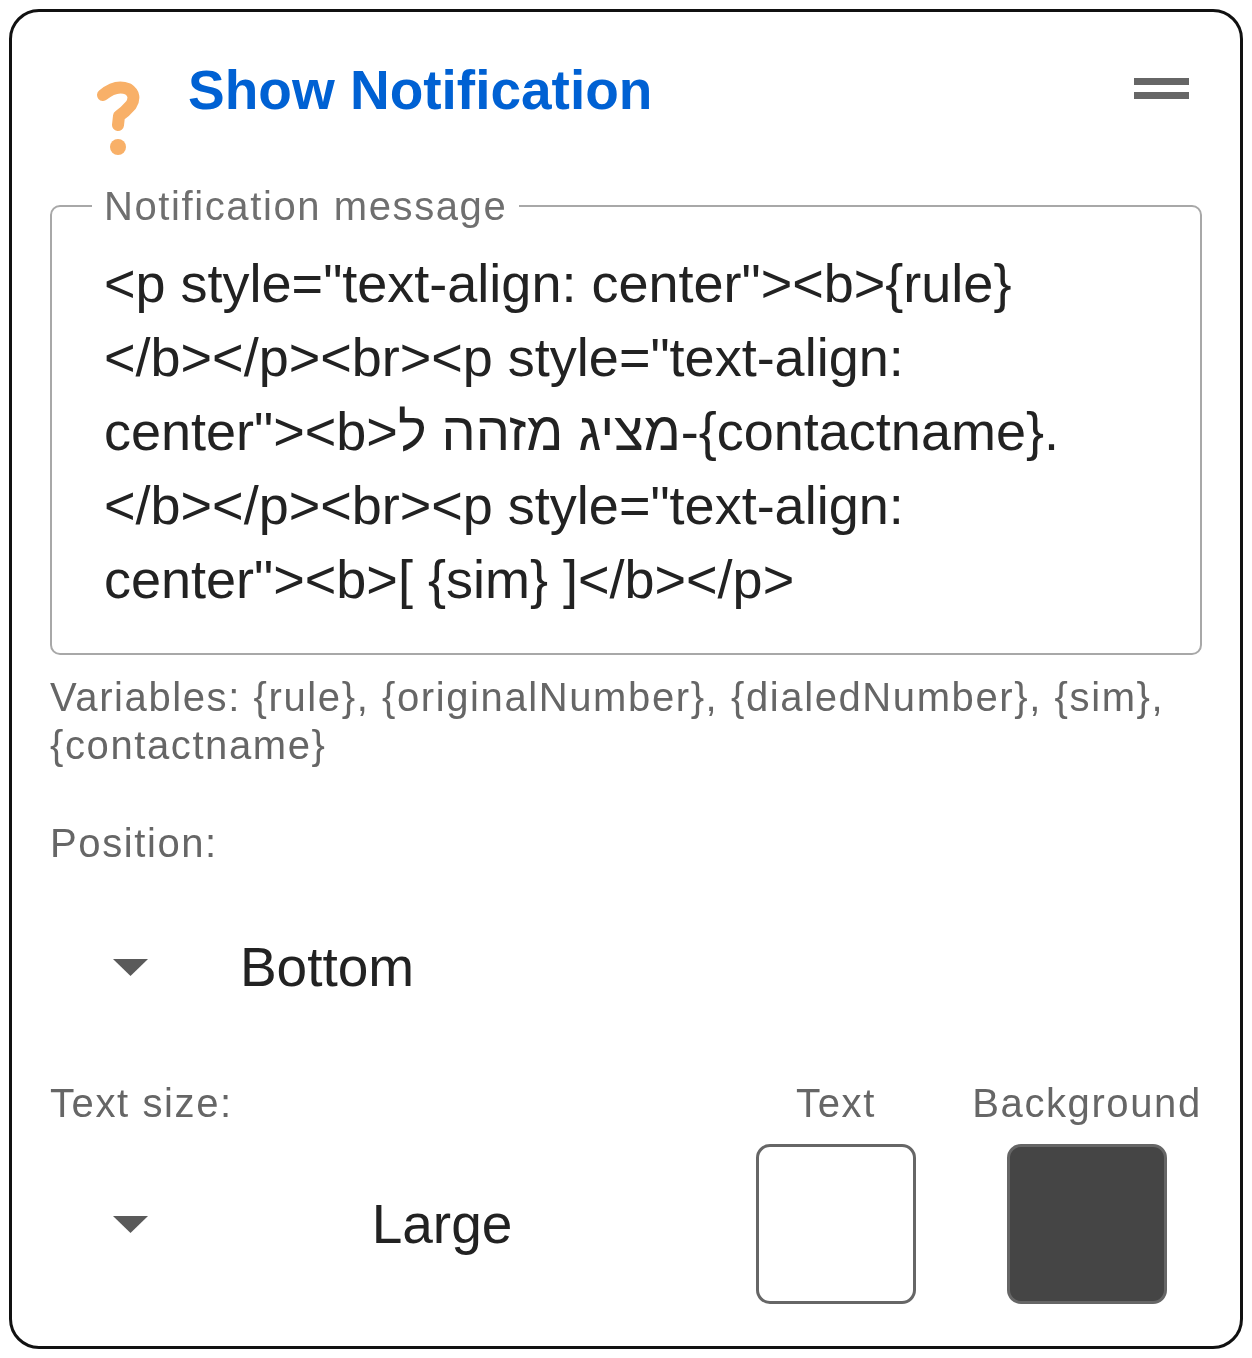  I want to click on menu-icon, so click(1161, 88).